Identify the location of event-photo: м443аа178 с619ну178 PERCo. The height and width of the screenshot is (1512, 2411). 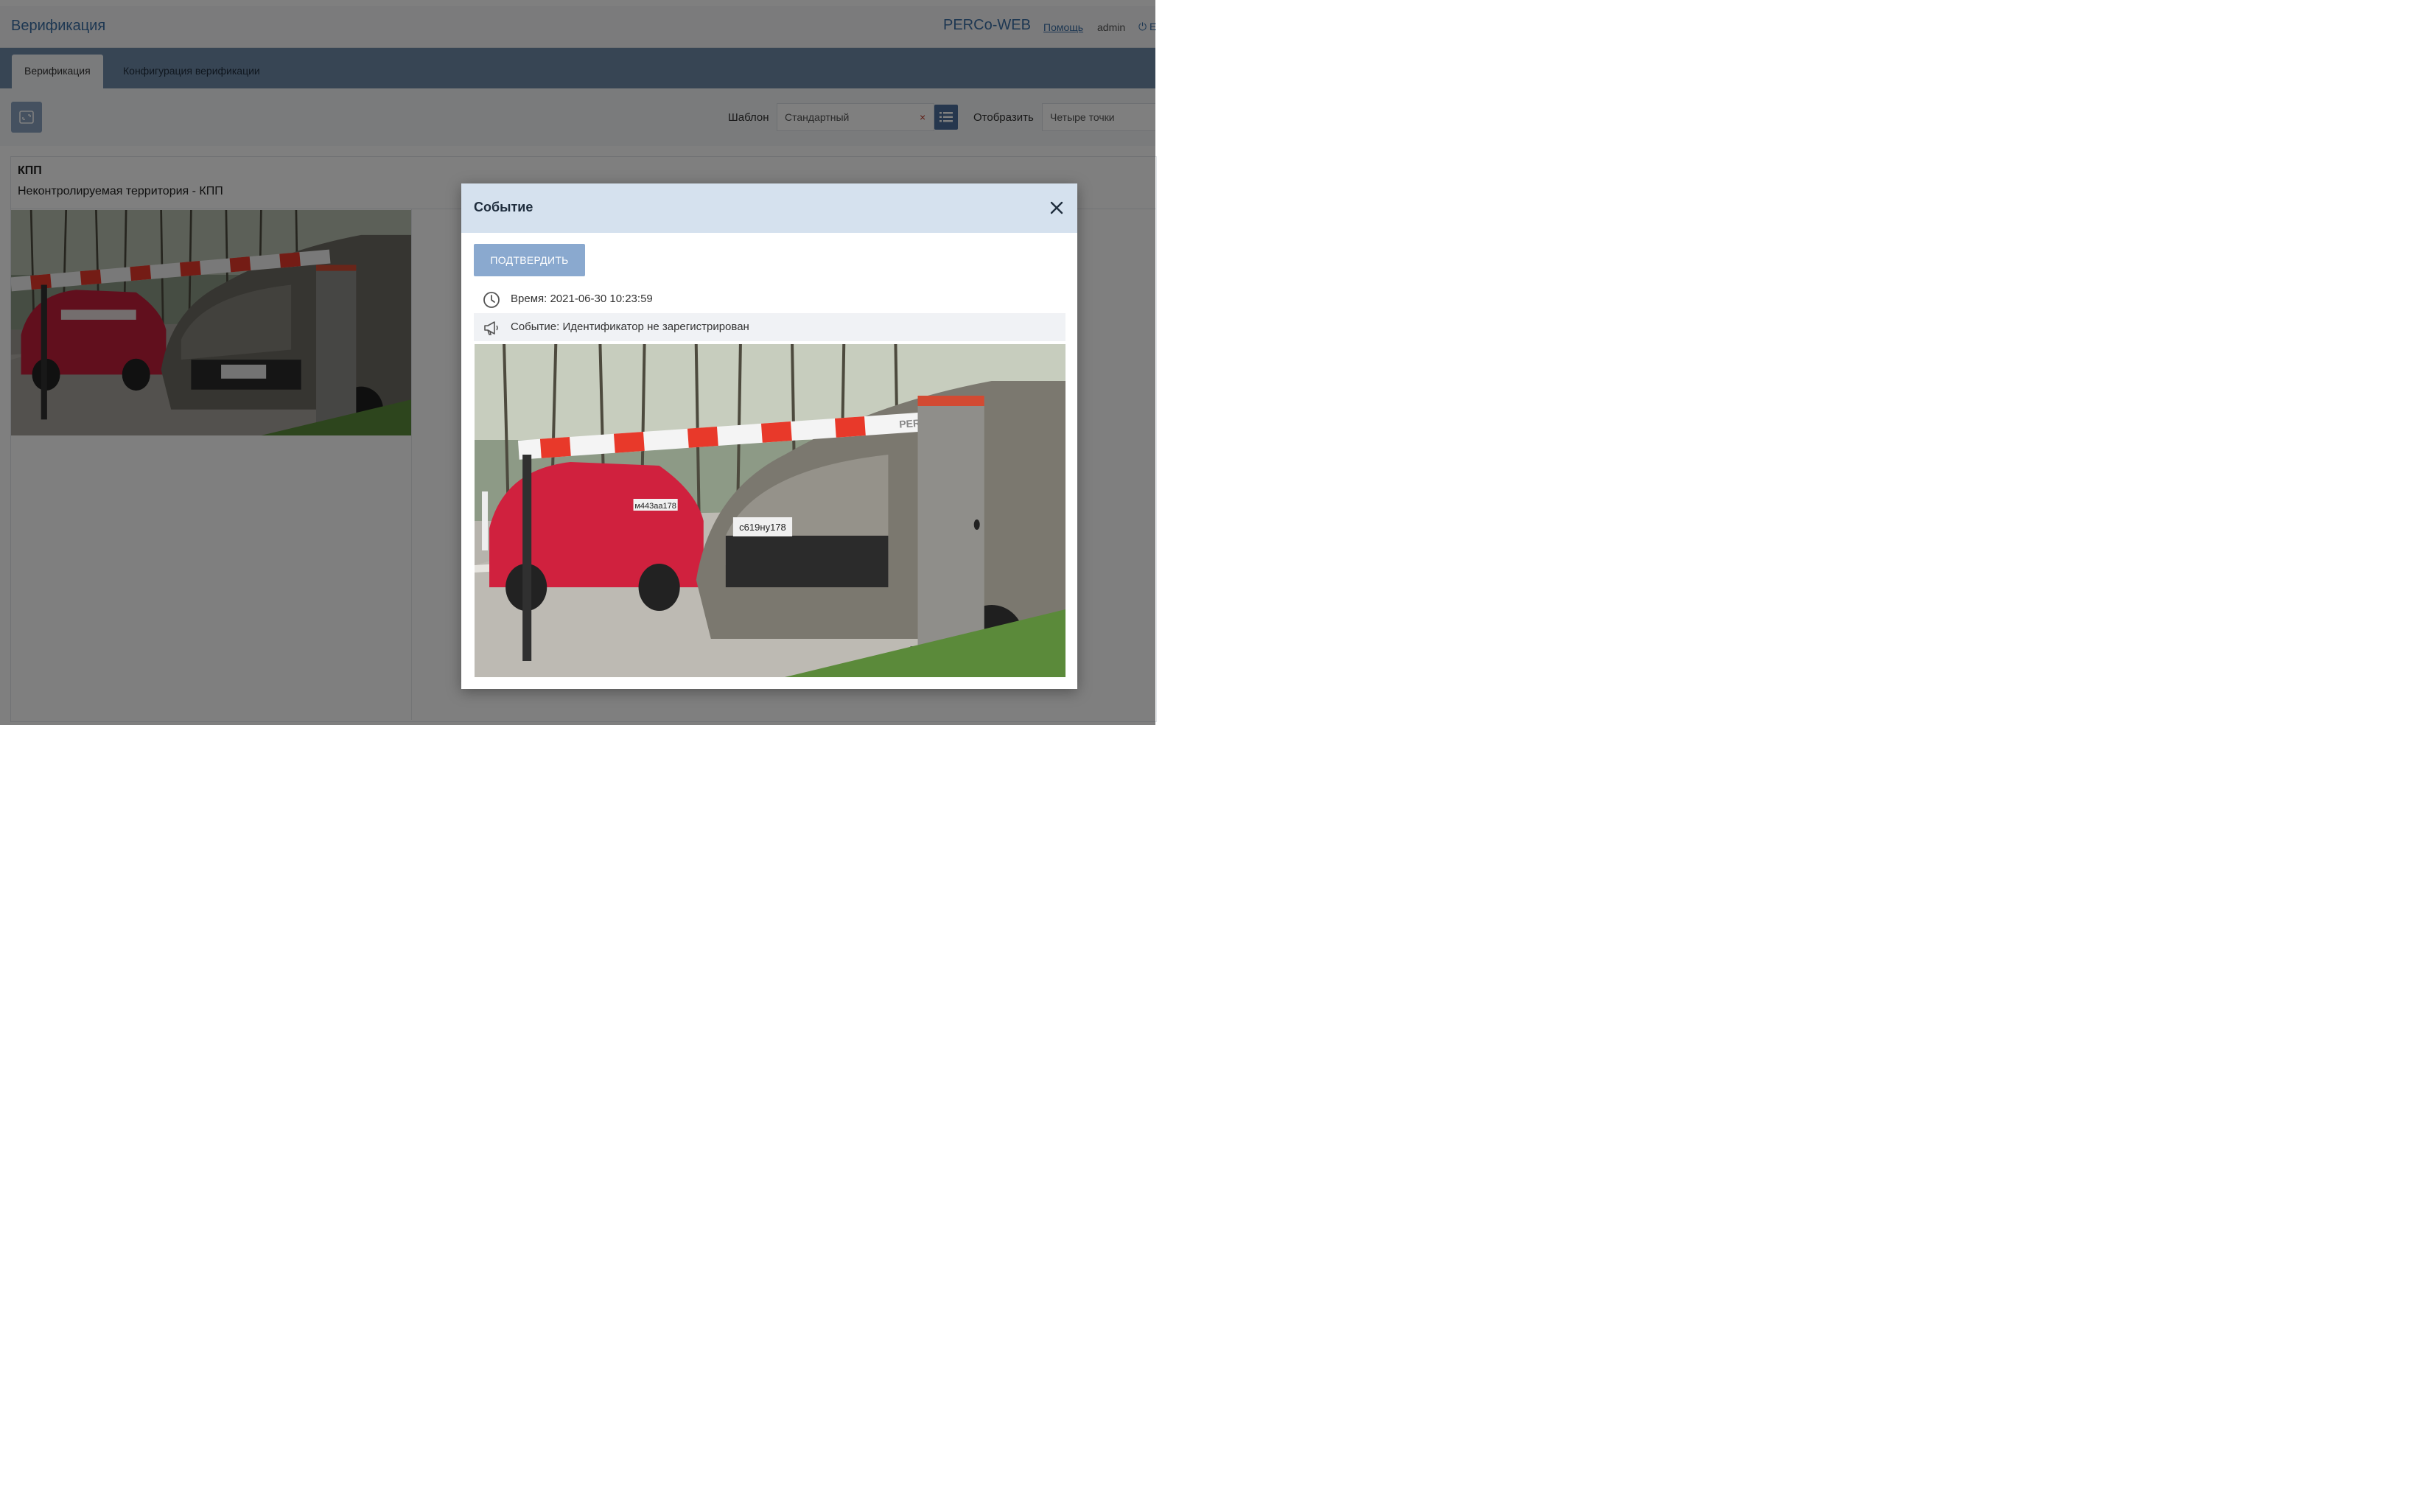
(770, 510).